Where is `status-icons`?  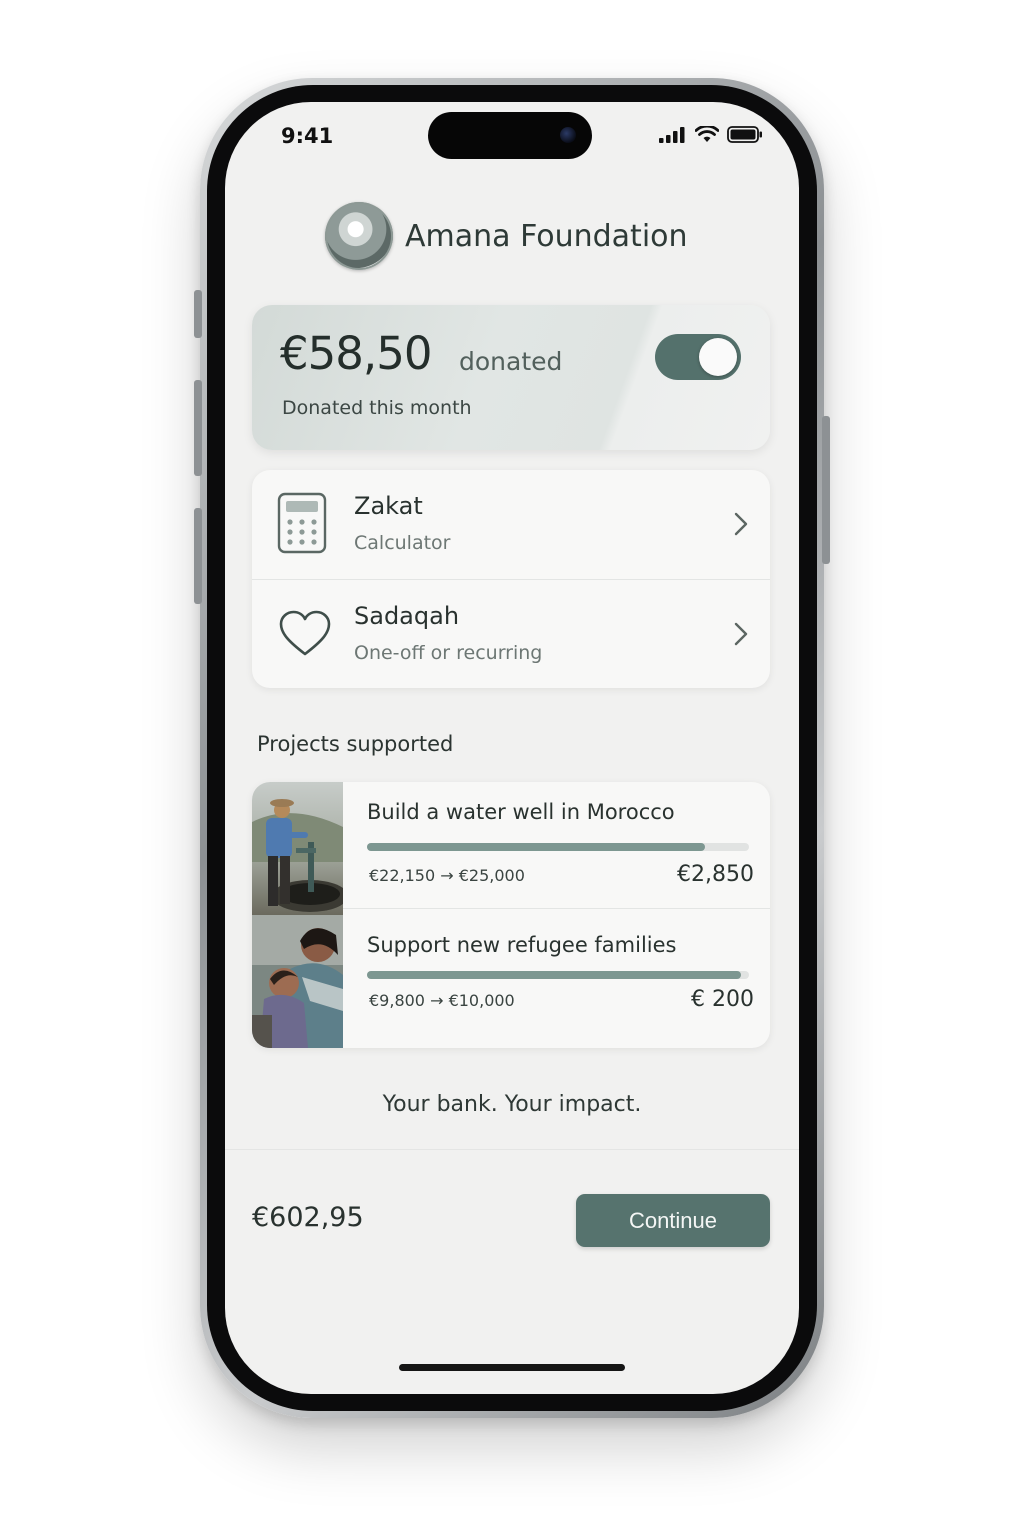
status-icons is located at coordinates (711, 134).